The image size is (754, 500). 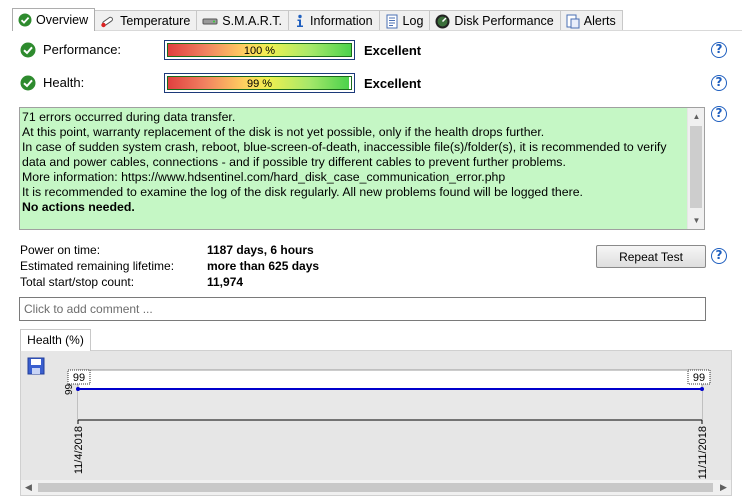 I want to click on tab-label: Disk Performance, so click(x=504, y=21).